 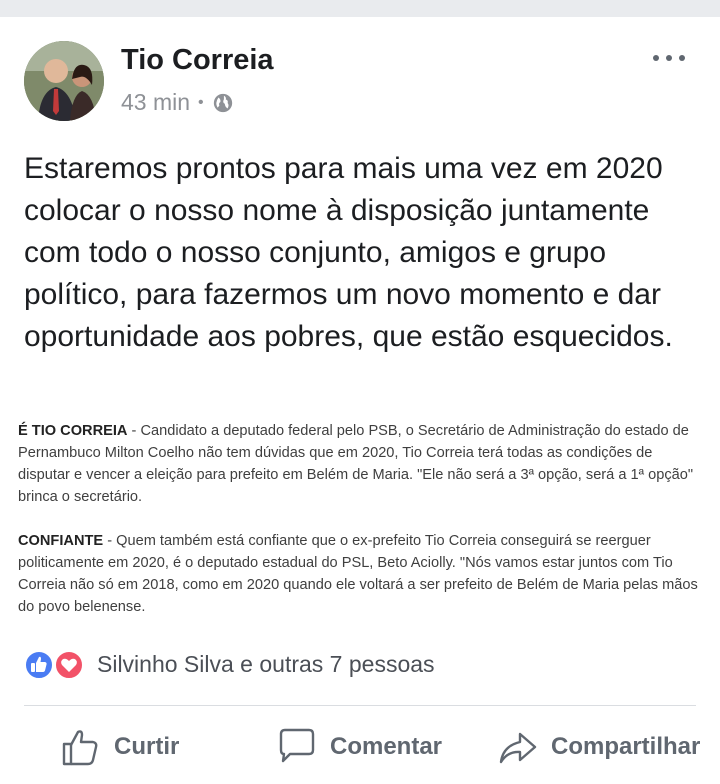 What do you see at coordinates (266, 664) in the screenshot?
I see `reaction-summary-text: Silvinho Silva e outras 7 pessoas` at bounding box center [266, 664].